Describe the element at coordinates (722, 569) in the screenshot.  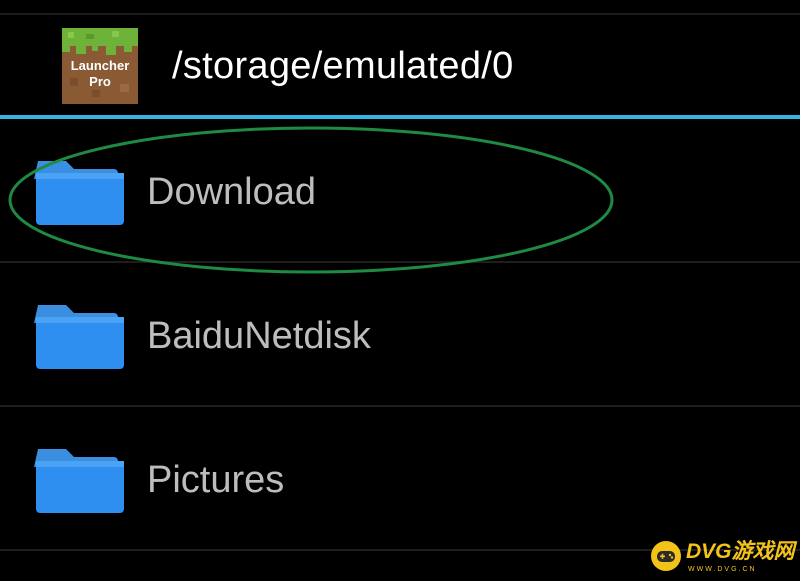
I see `watermark-url: WWW.DVG.CN` at that location.